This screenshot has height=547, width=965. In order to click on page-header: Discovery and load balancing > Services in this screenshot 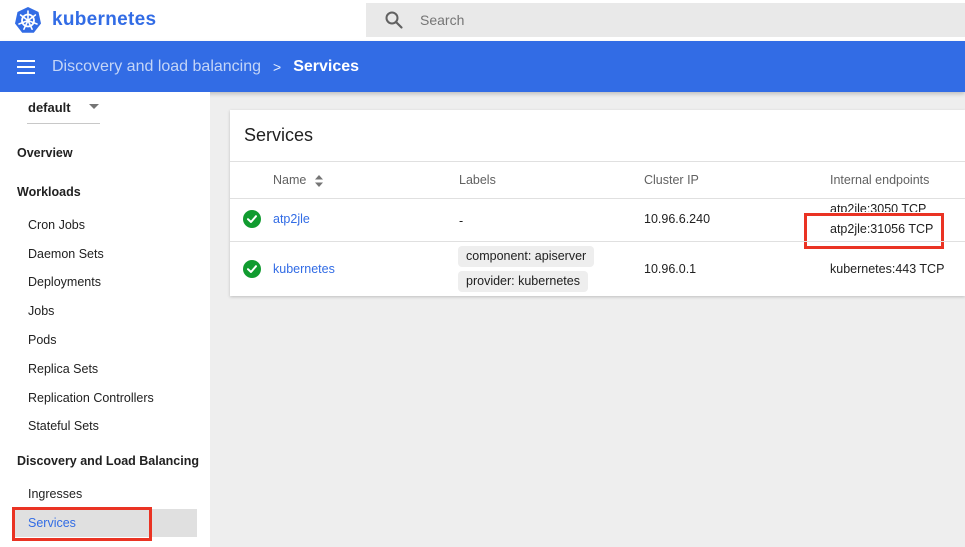, I will do `click(482, 66)`.